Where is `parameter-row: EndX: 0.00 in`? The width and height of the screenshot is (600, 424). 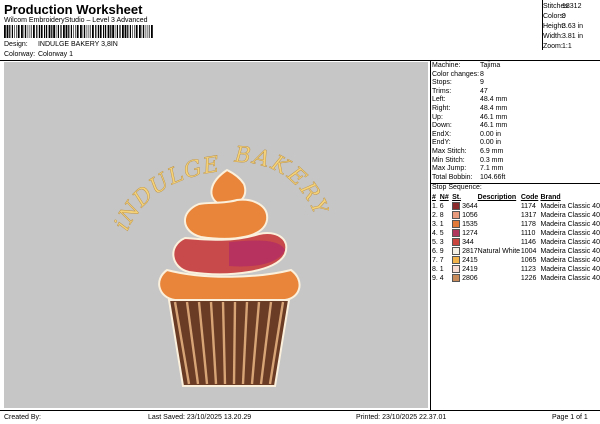 parameter-row: EndX: 0.00 in is located at coordinates (516, 135).